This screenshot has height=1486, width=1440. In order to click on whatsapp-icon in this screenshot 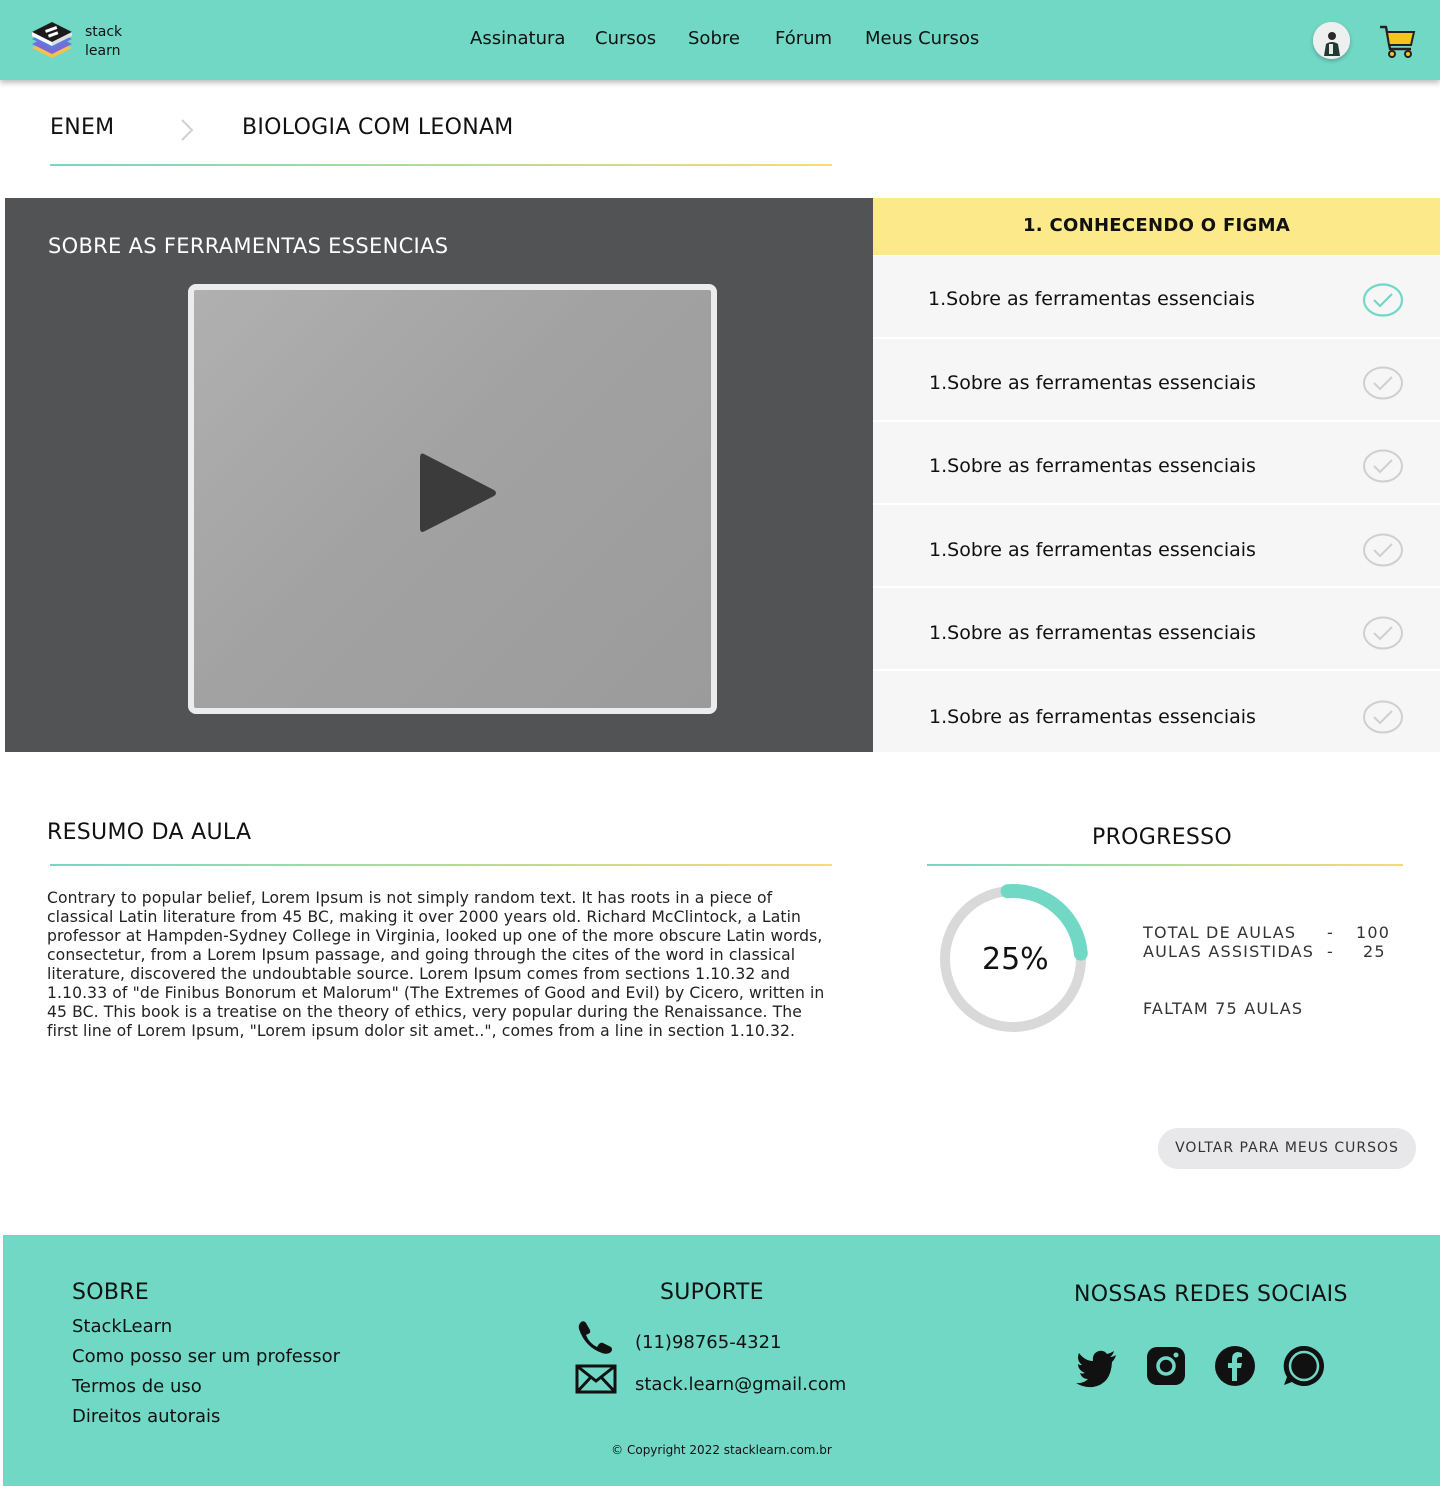, I will do `click(1304, 1366)`.